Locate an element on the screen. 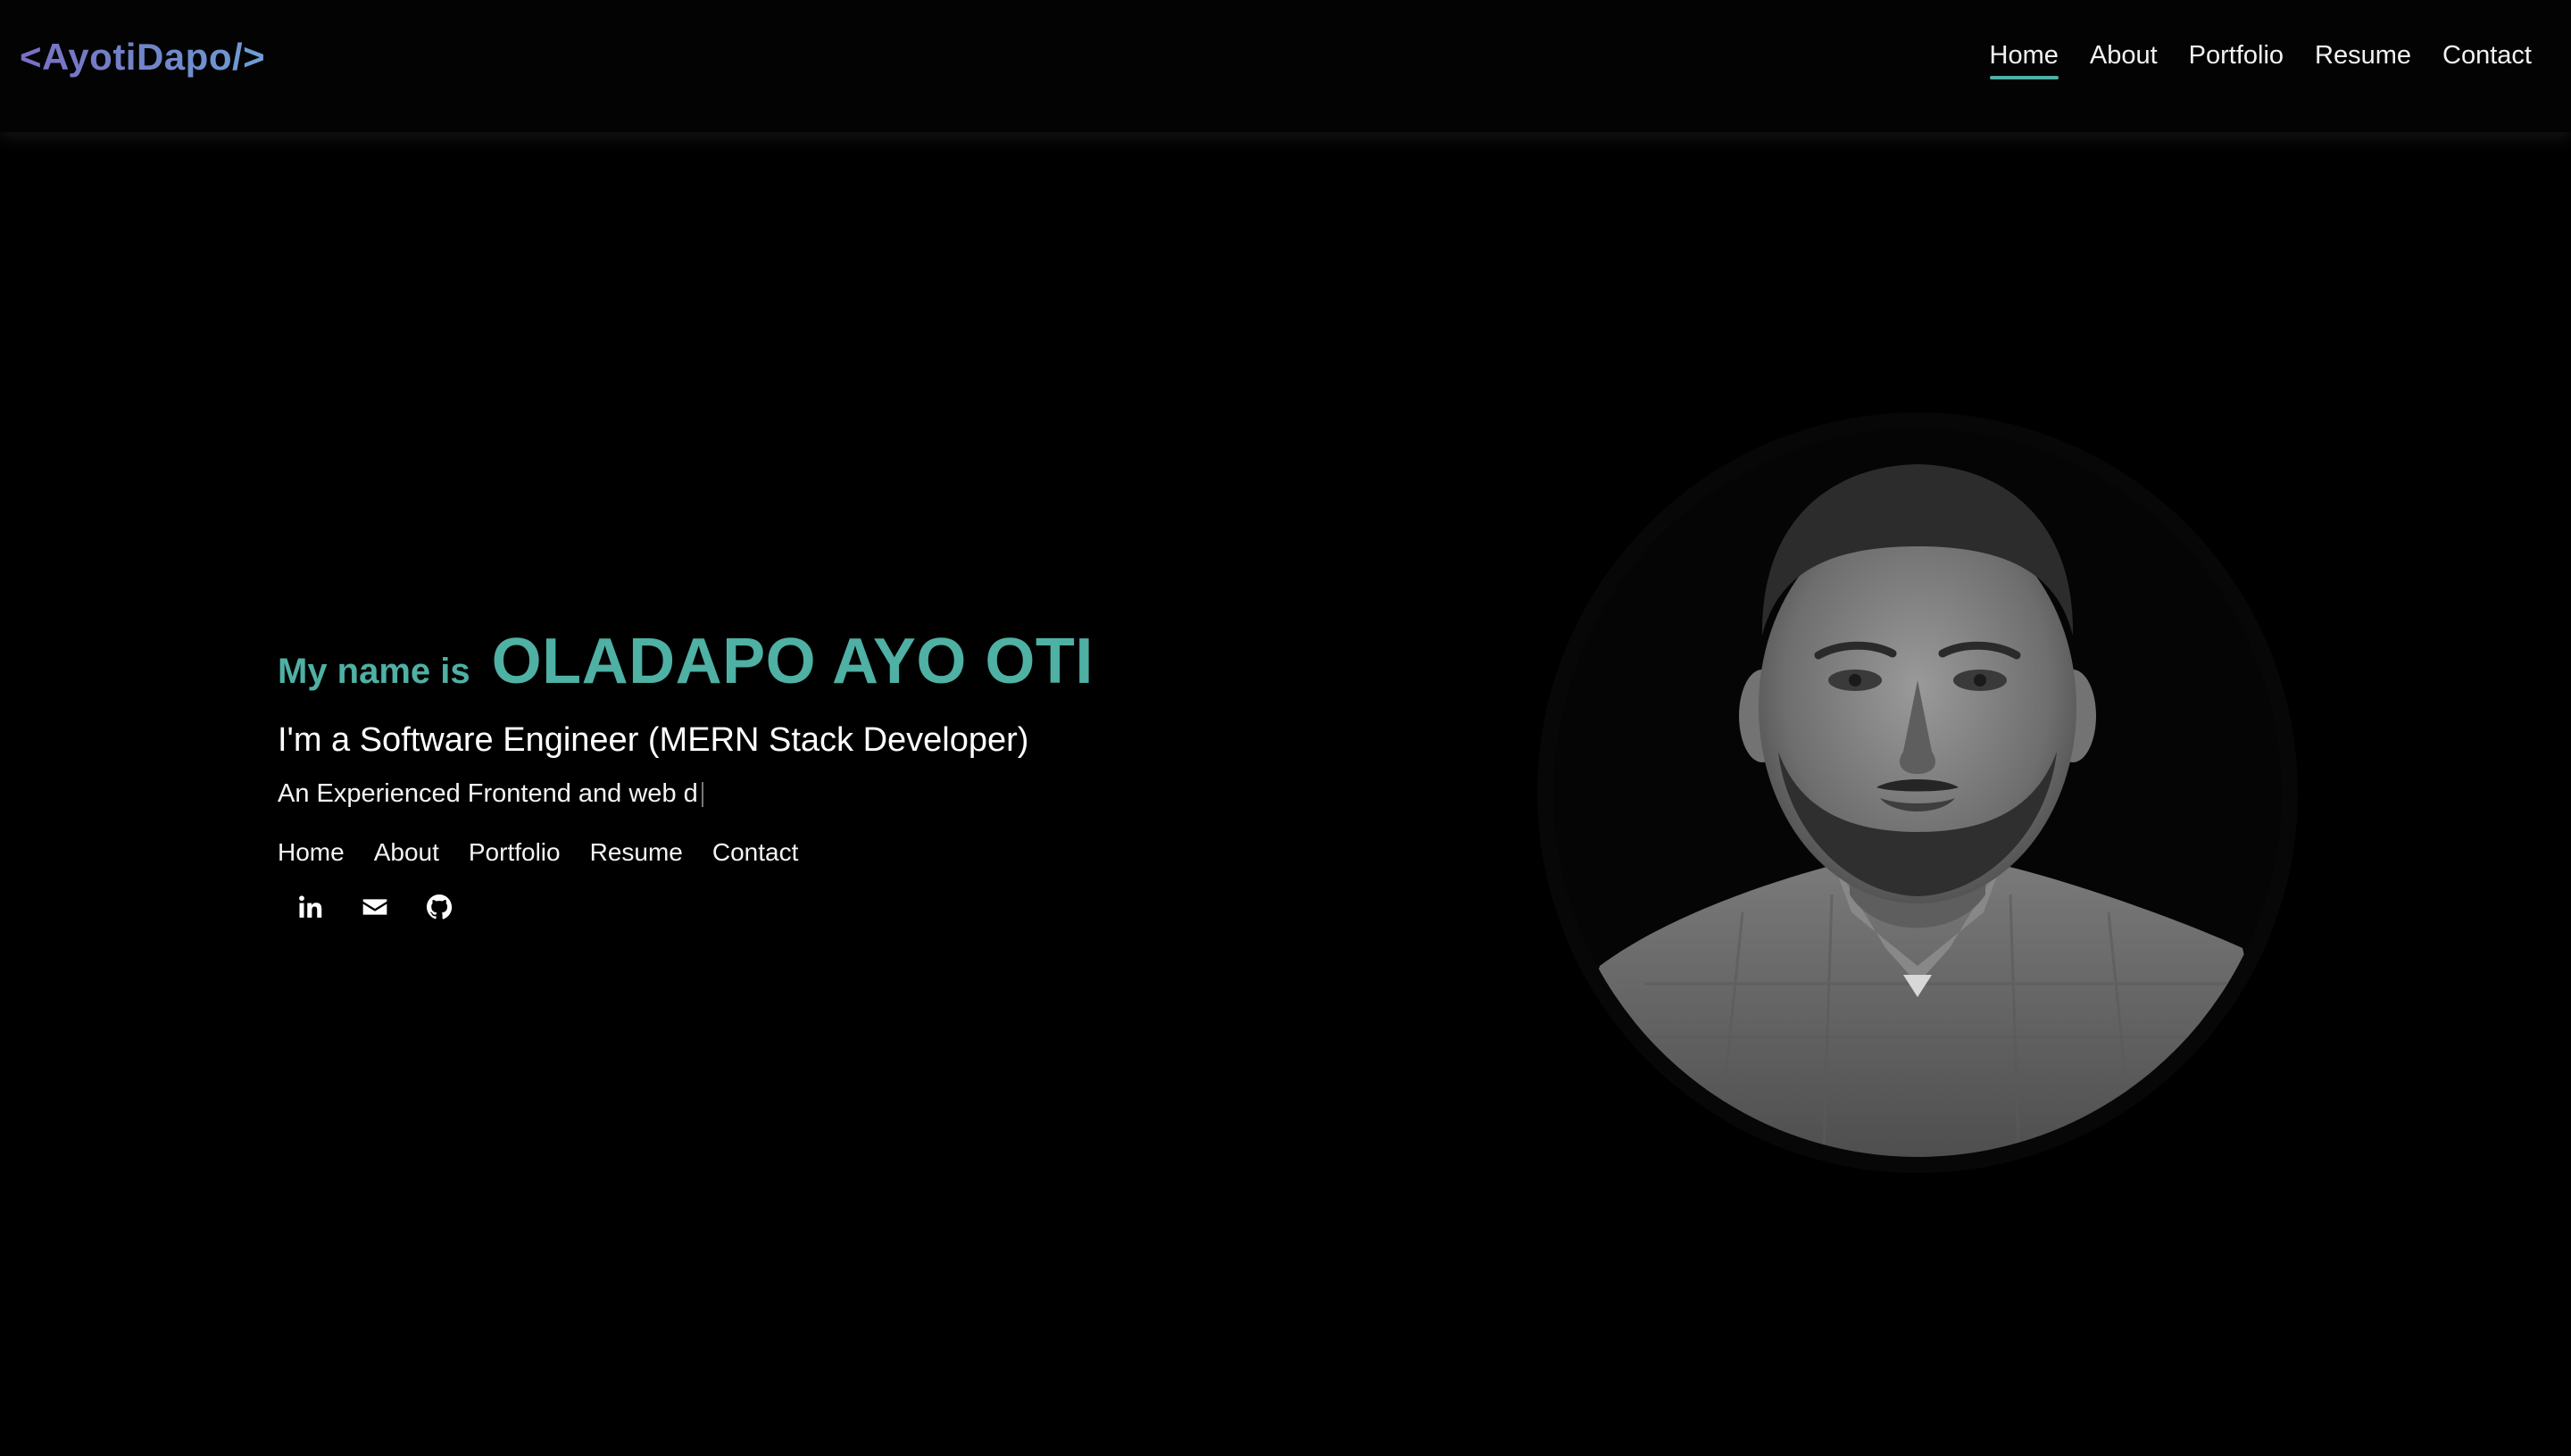 The height and width of the screenshot is (1456, 2571). linkedin-link is located at coordinates (310, 907).